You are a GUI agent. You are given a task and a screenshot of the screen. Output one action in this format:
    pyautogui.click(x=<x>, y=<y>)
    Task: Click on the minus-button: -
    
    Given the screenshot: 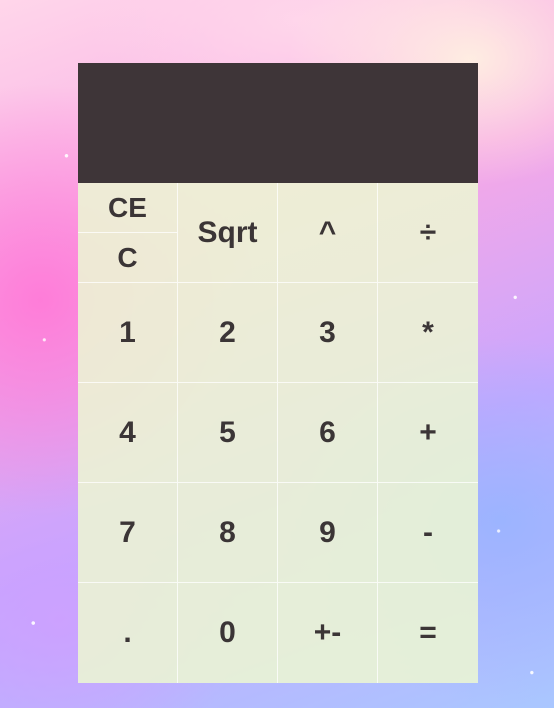 What is the action you would take?
    pyautogui.click(x=428, y=533)
    